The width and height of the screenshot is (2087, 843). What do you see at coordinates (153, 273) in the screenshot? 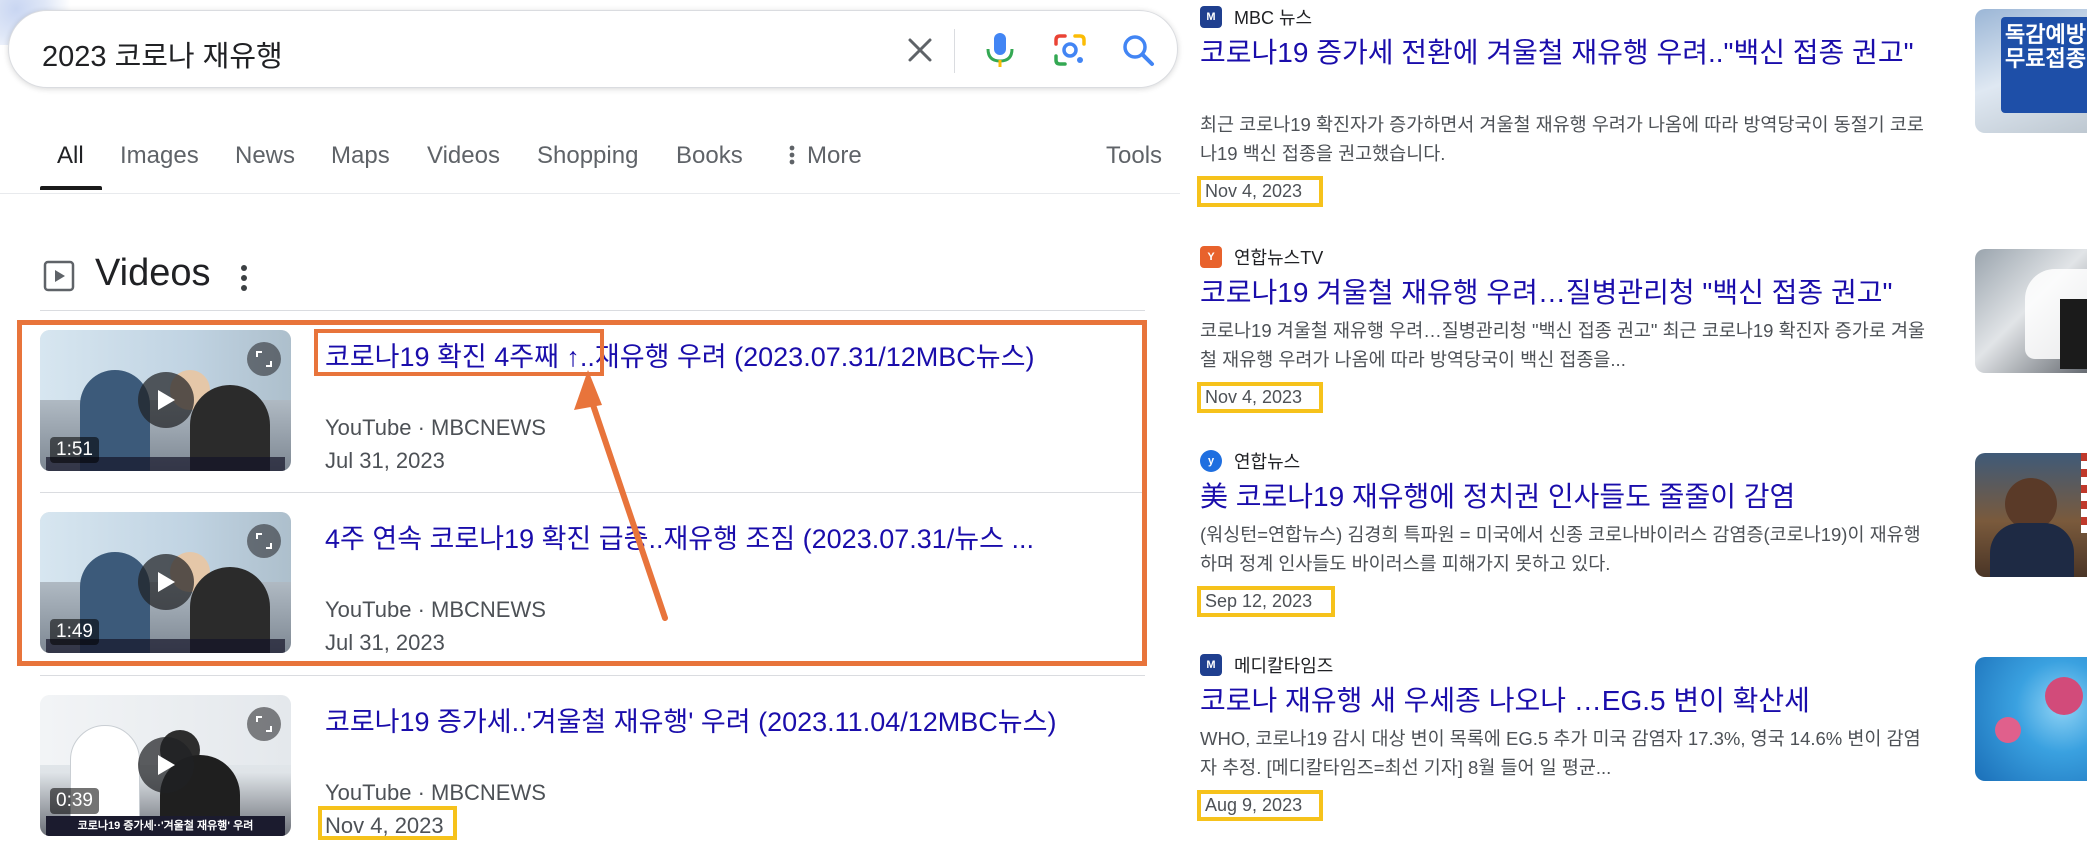
I see `videos-heading: Videos` at bounding box center [153, 273].